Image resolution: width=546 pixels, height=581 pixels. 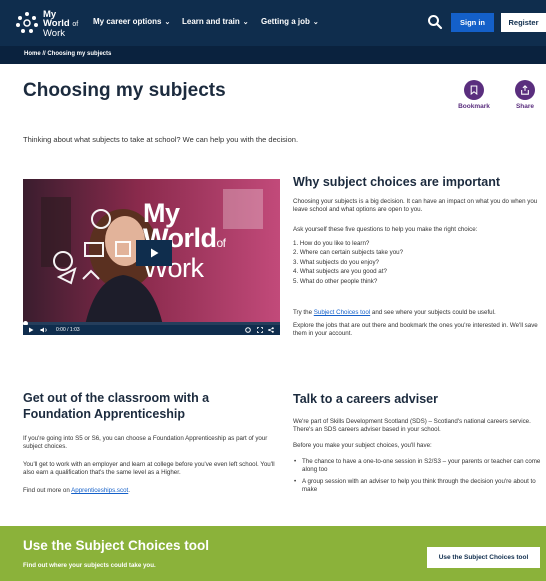 What do you see at coordinates (340, 272) in the screenshot?
I see `list-item: 4. What subjects are you good at?` at bounding box center [340, 272].